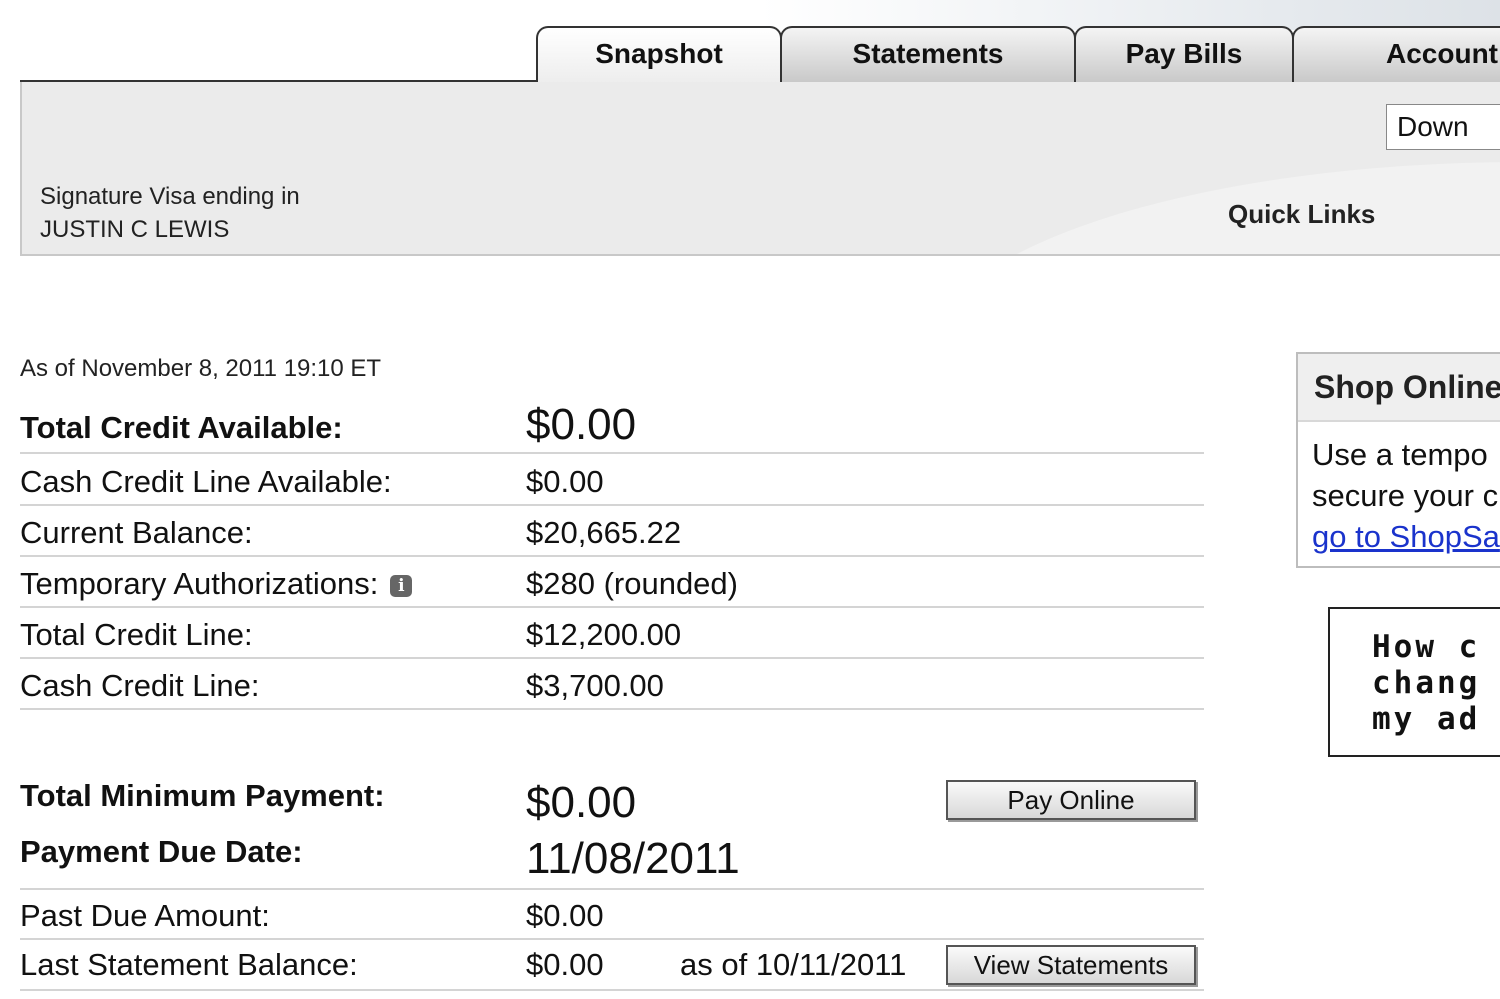 Image resolution: width=1500 pixels, height=999 pixels. I want to click on row-value: $280 (rounded), so click(632, 583).